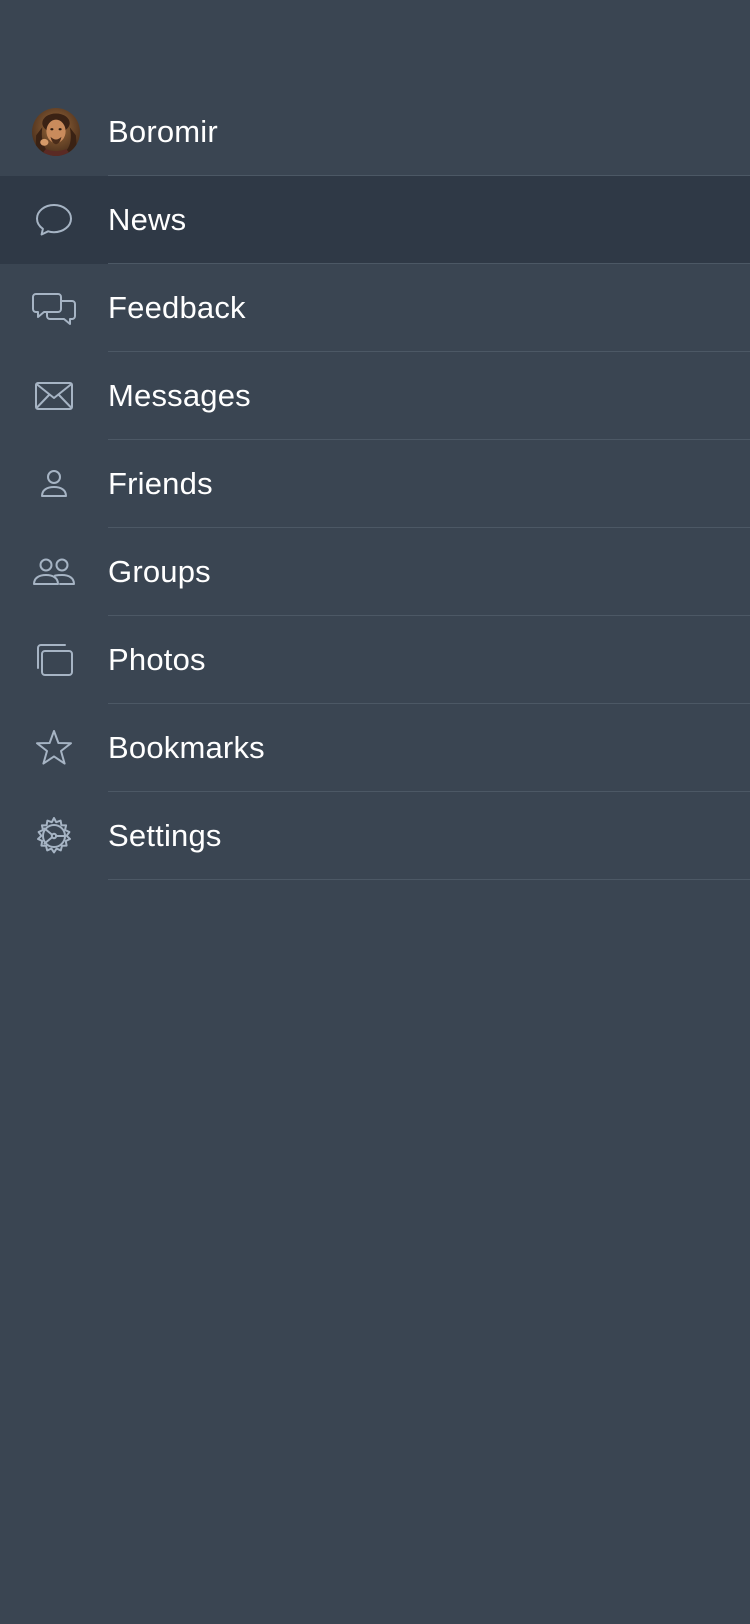  I want to click on menu-item-label: Friends, so click(160, 483).